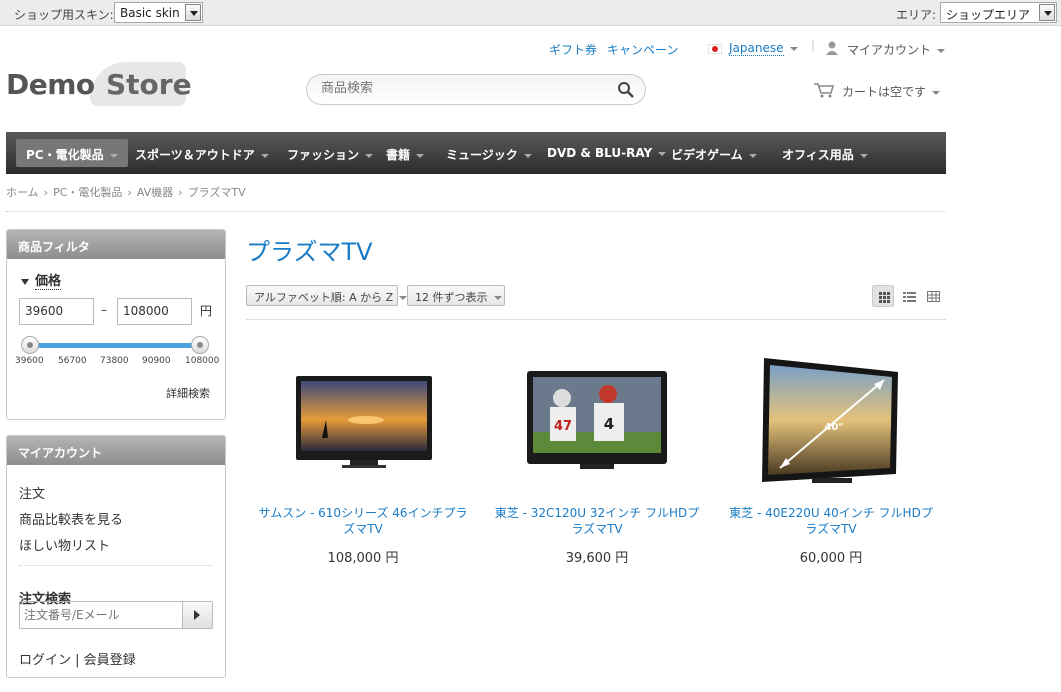 This screenshot has width=1061, height=692. Describe the element at coordinates (933, 296) in the screenshot. I see `table-view-icon` at that location.